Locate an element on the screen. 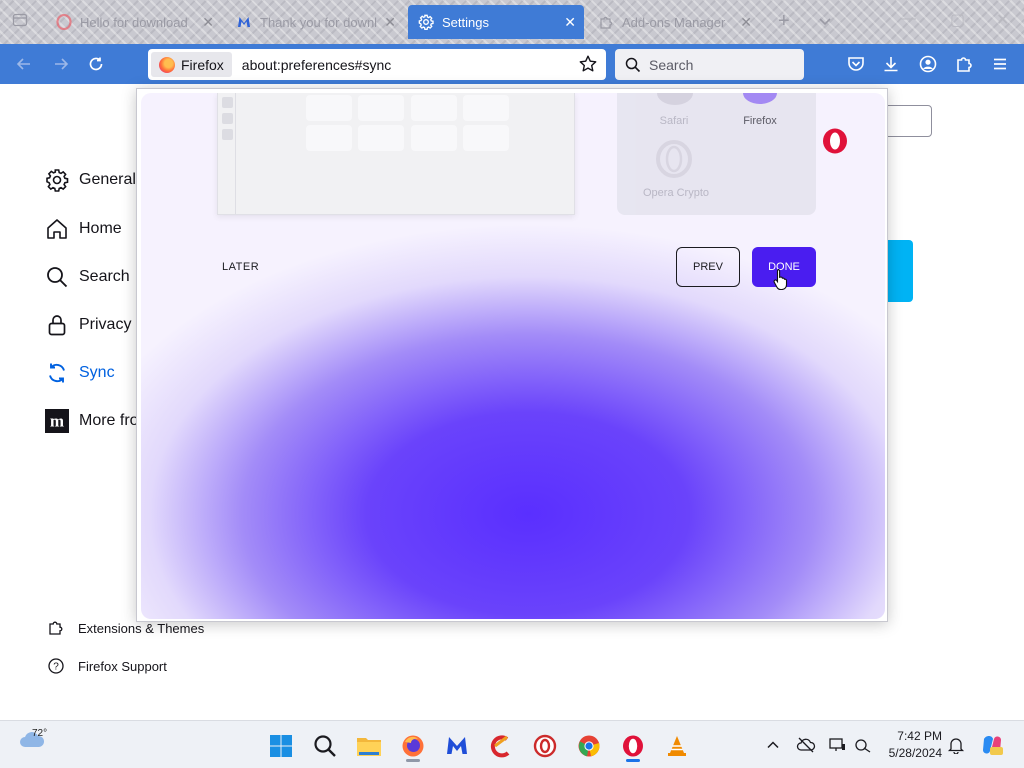 The height and width of the screenshot is (768, 1024). minimize-icon: — is located at coordinates (908, 19).